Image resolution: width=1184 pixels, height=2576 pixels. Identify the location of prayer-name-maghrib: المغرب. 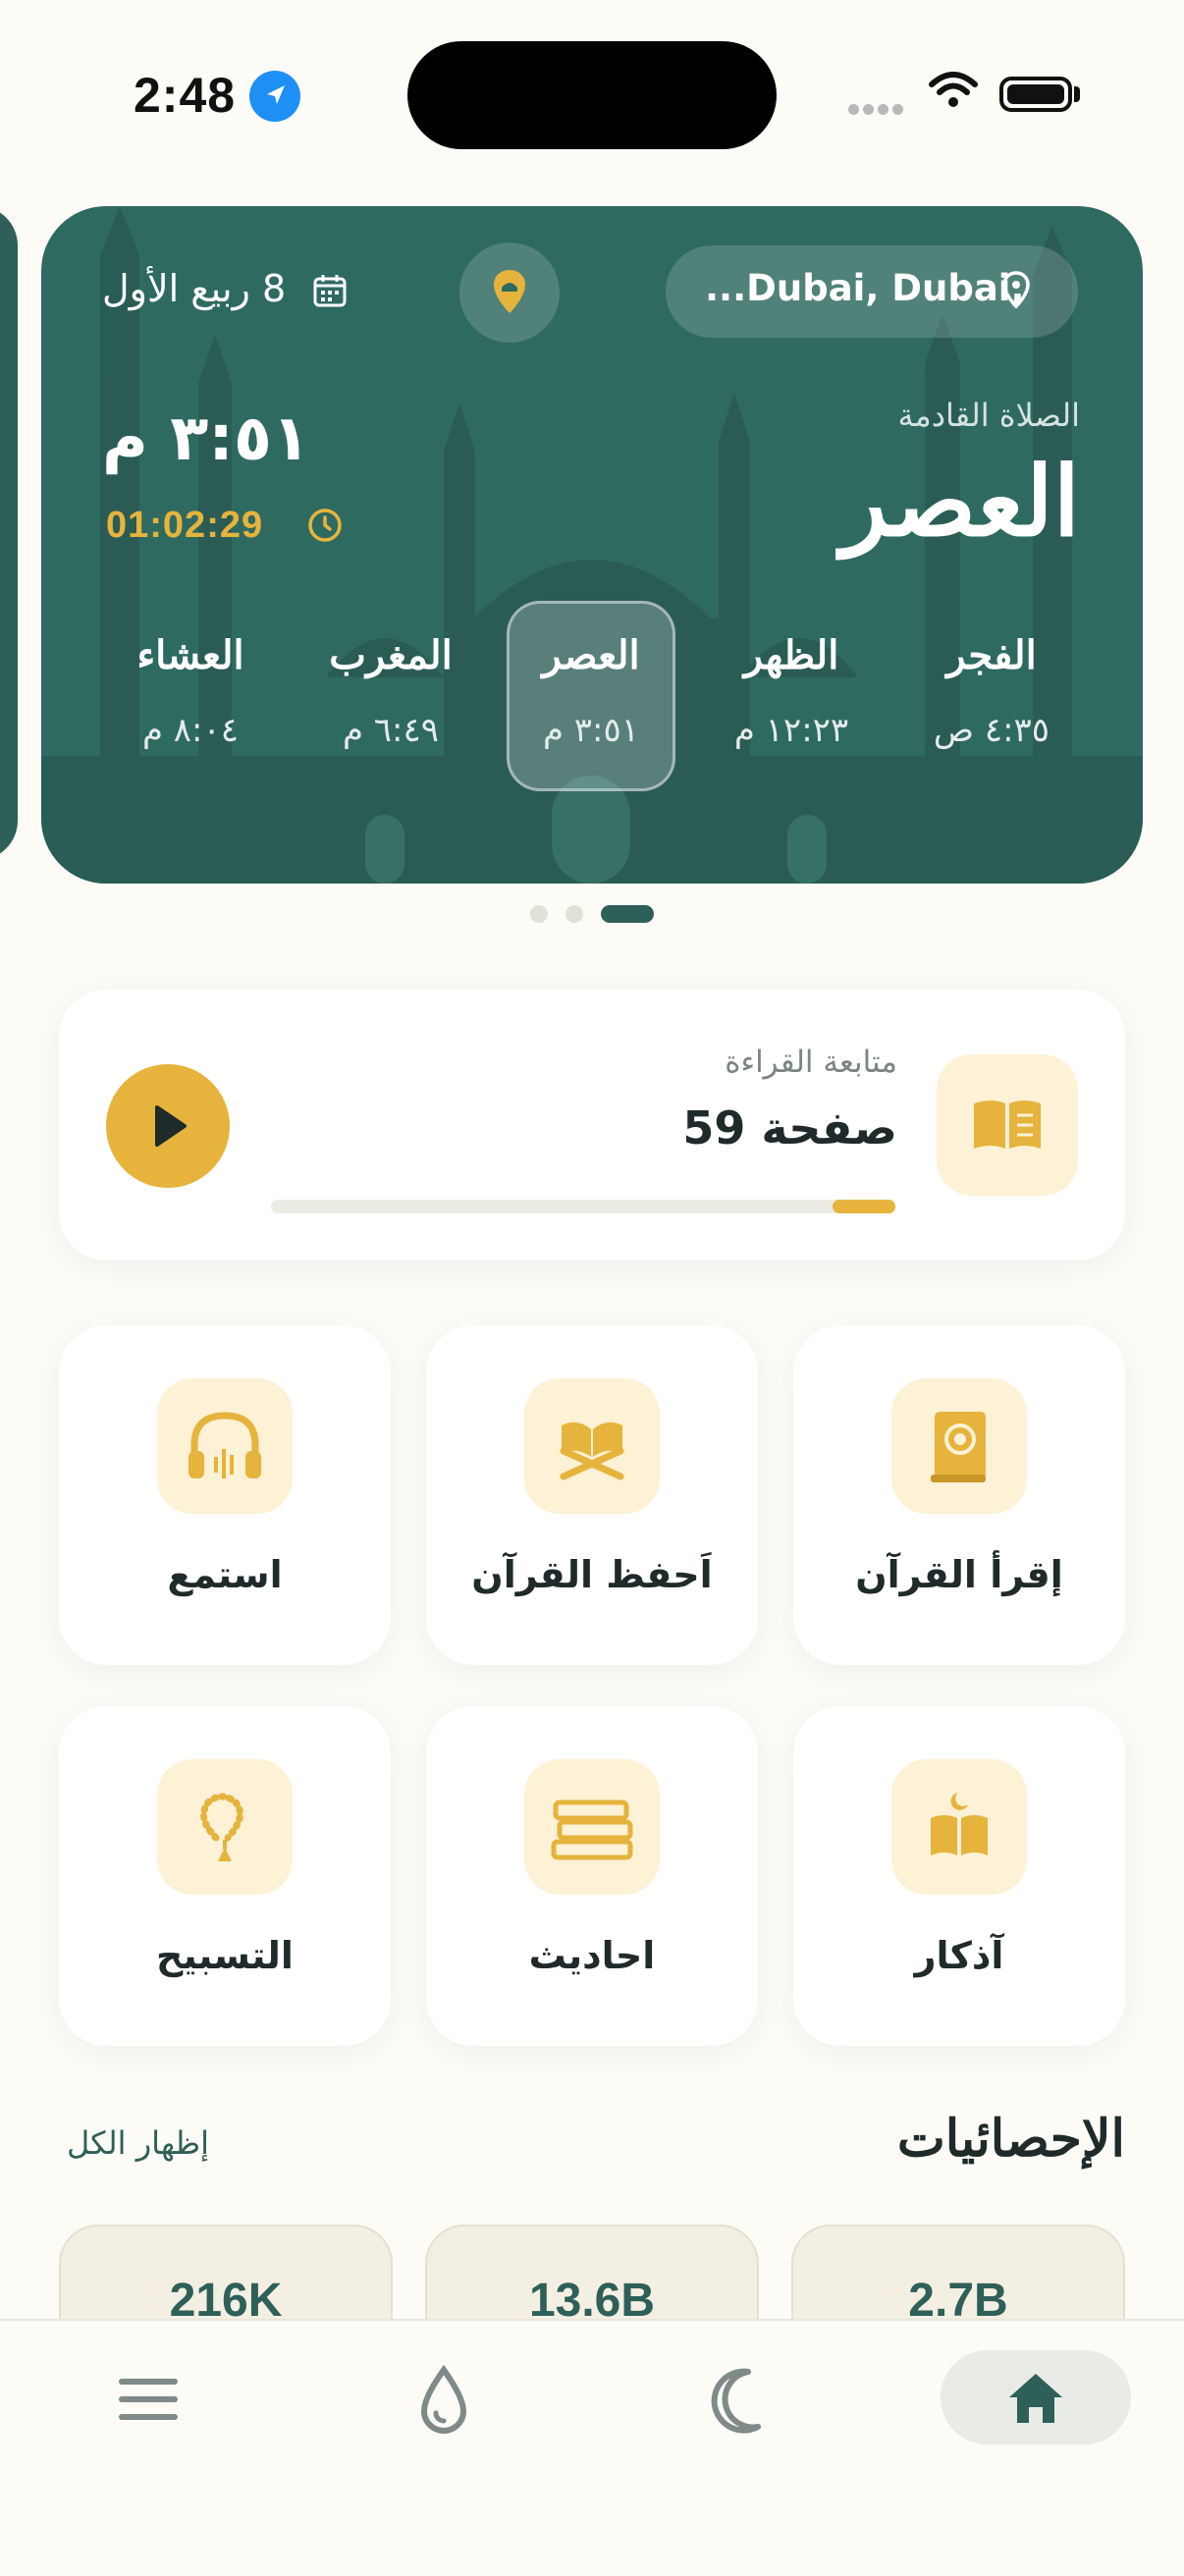
(391, 655).